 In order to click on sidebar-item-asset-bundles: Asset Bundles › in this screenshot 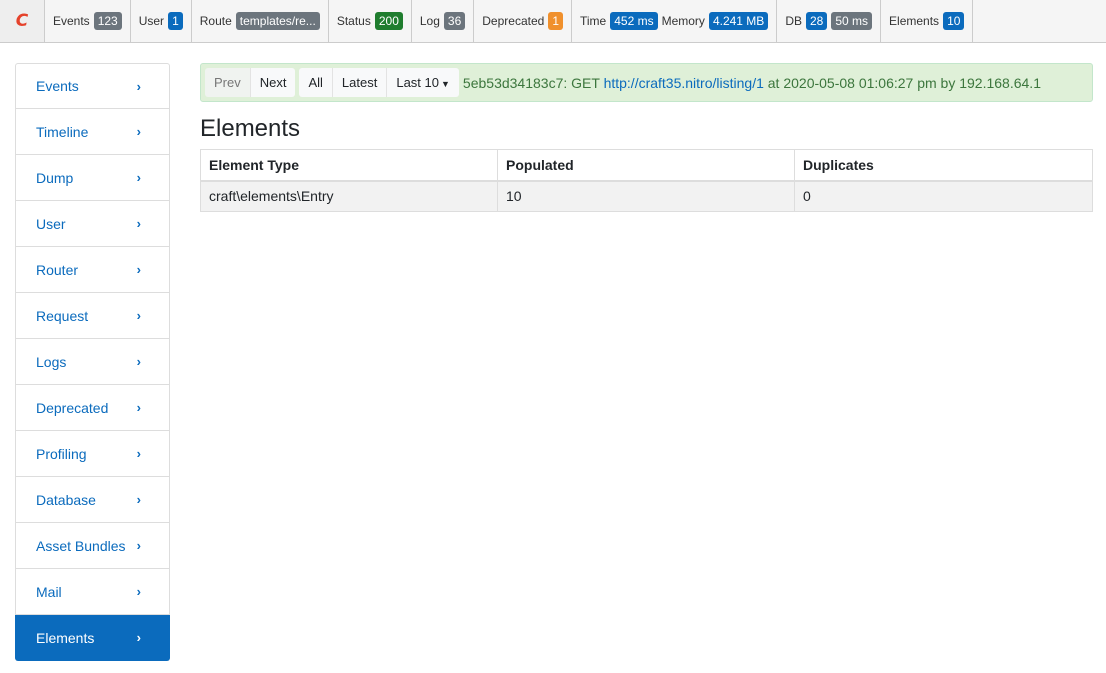, I will do `click(92, 546)`.